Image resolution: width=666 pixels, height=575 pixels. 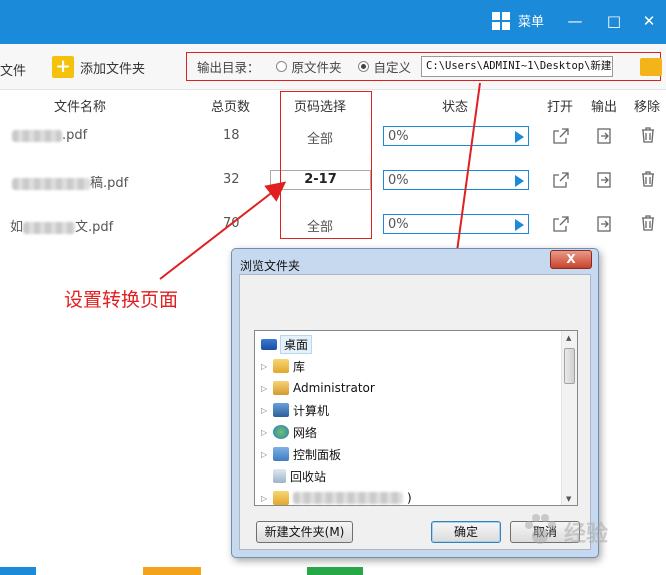 I want to click on tree-item-control-panel: ▷ 控制面板, so click(x=301, y=454).